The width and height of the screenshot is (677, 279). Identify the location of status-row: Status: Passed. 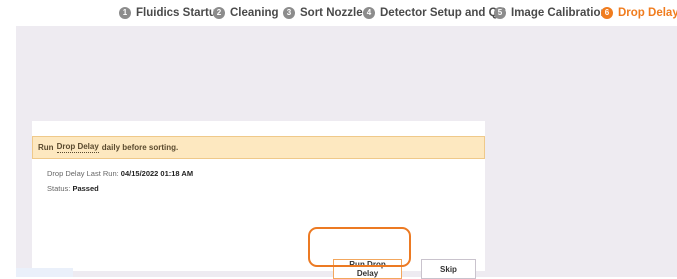
(73, 188).